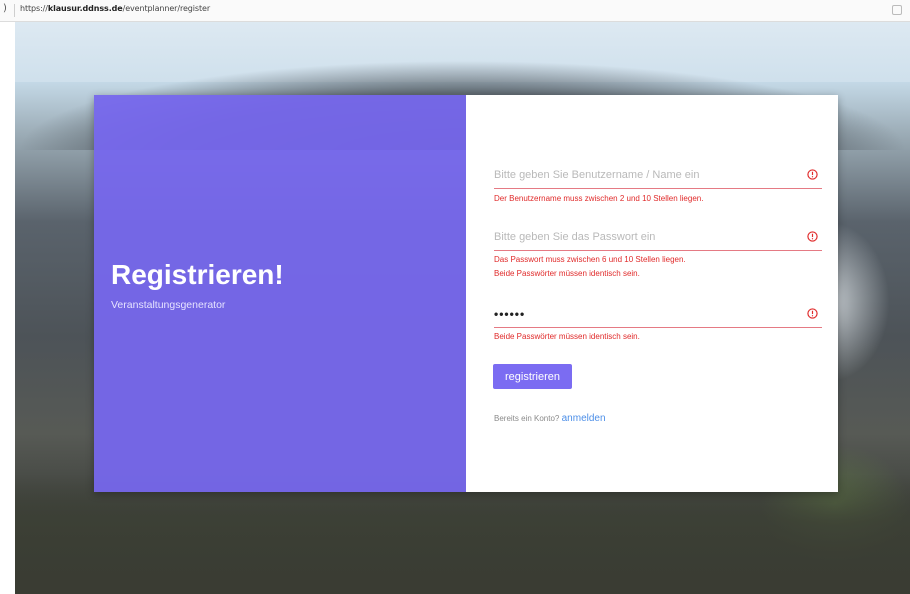  Describe the element at coordinates (527, 418) in the screenshot. I see `login-prompt-text: Bereits ein Konto?` at that location.